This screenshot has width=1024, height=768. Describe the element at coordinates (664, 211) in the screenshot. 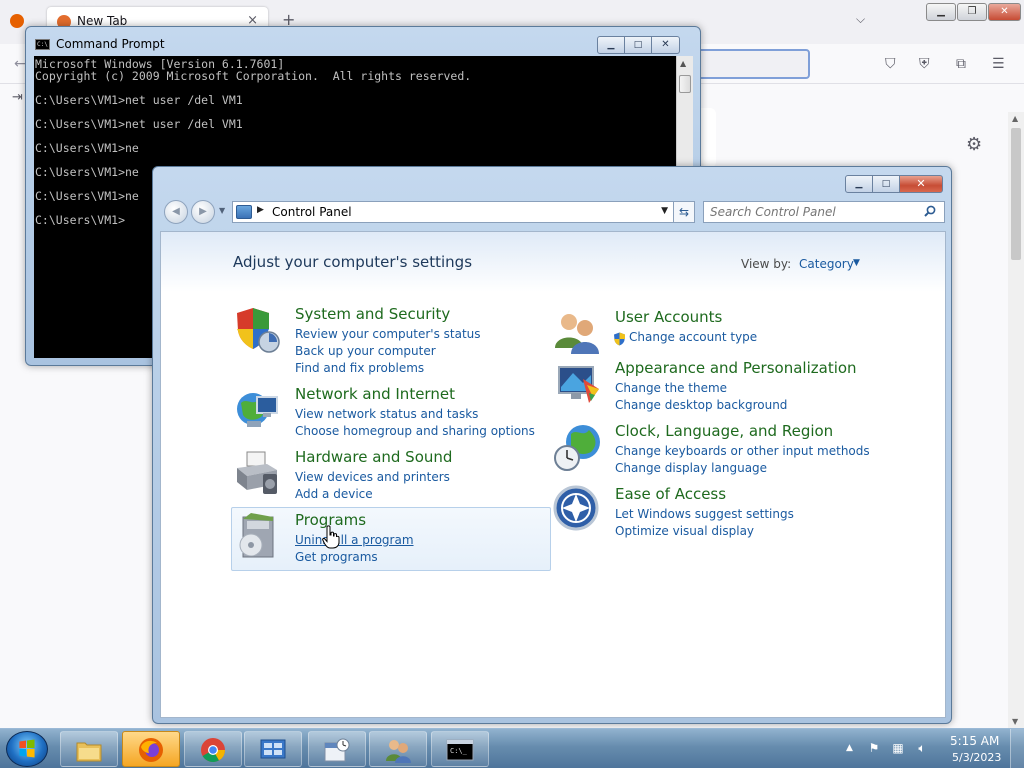

I see `address-dropdown-icon: ▼` at that location.